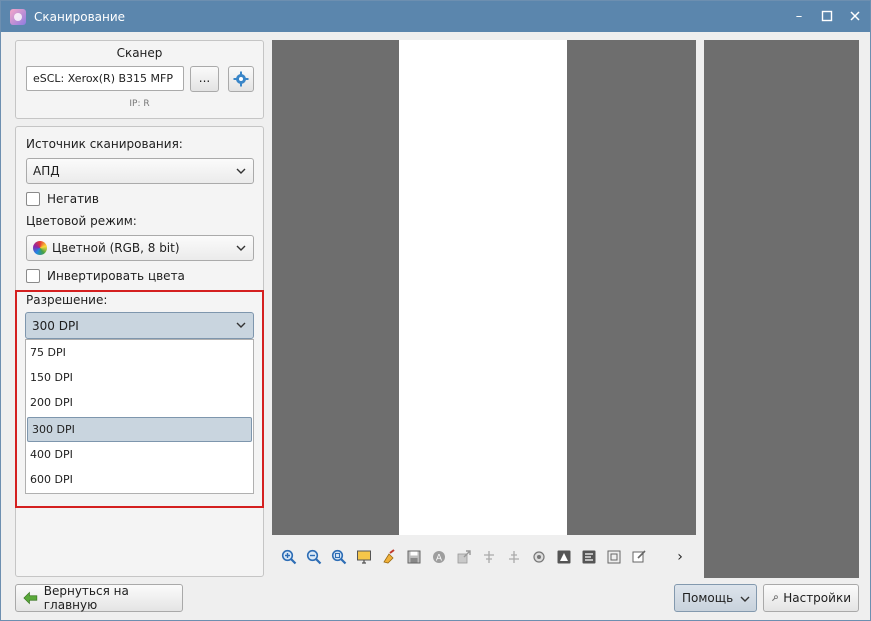 The image size is (871, 621). I want to click on negative-checkbox: Негатив, so click(62, 199).